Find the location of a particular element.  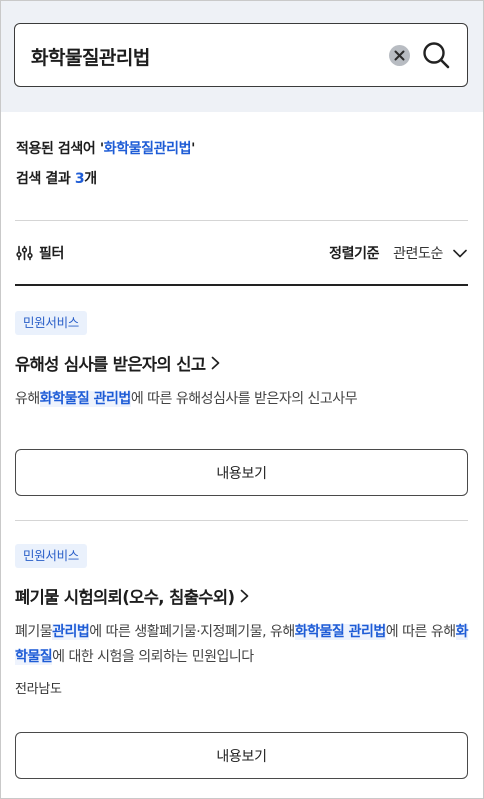

search-input-value: 화학물질관리법 is located at coordinates (90, 56).